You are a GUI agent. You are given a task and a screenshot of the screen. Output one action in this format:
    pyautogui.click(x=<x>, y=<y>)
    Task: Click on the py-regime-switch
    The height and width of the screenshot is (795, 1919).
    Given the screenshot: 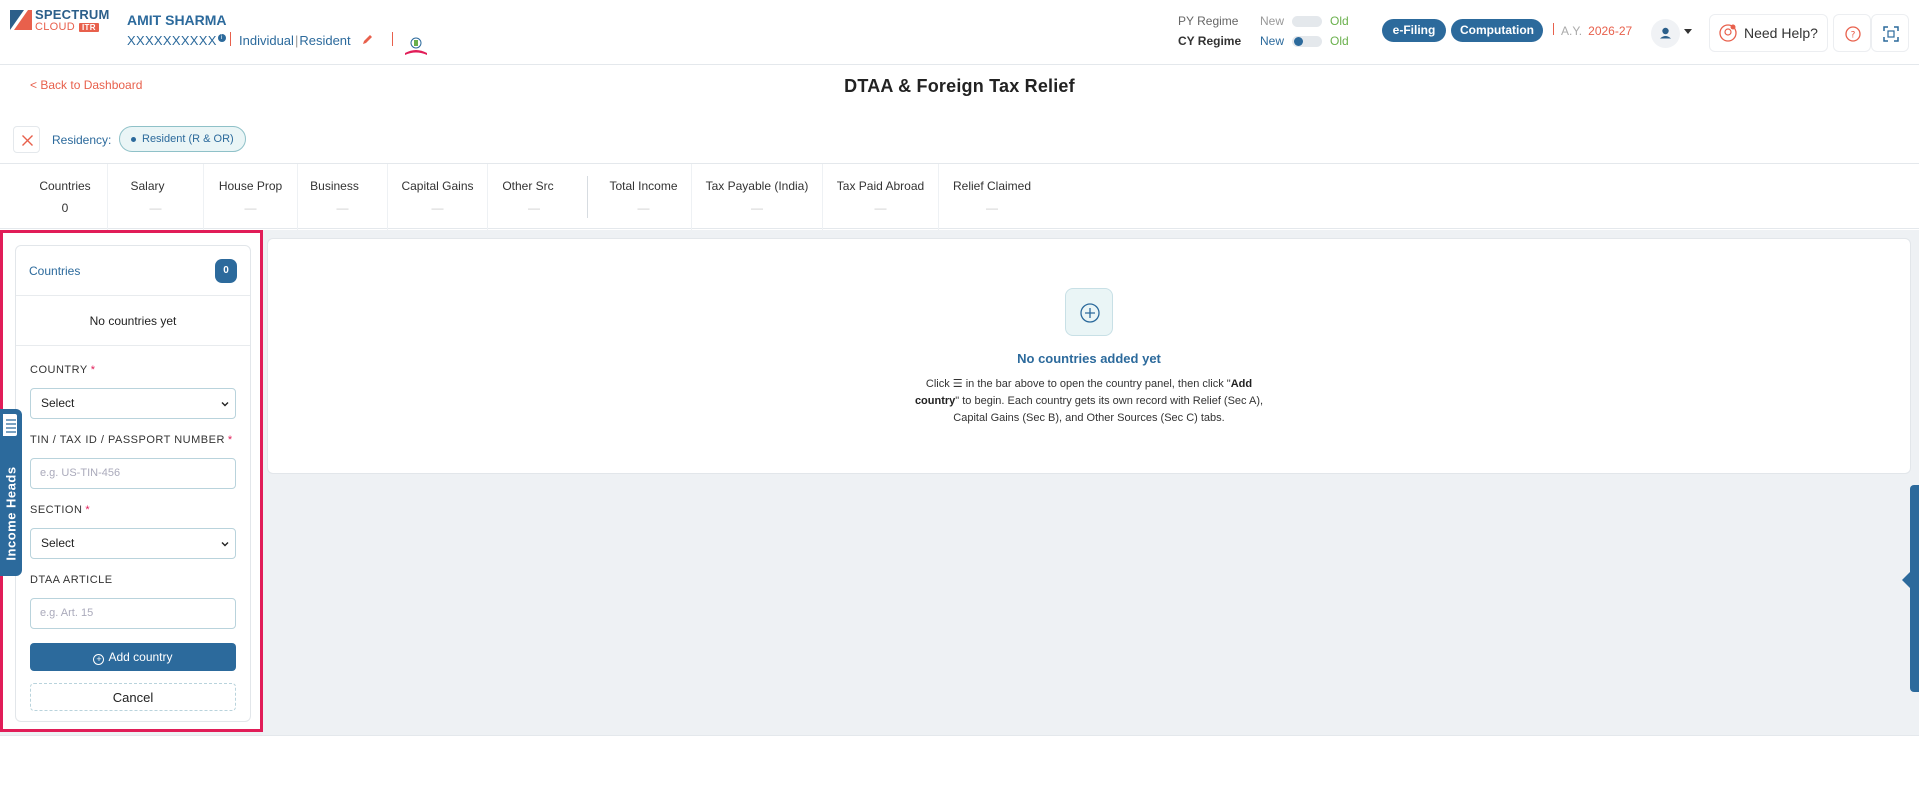 What is the action you would take?
    pyautogui.click(x=1307, y=21)
    